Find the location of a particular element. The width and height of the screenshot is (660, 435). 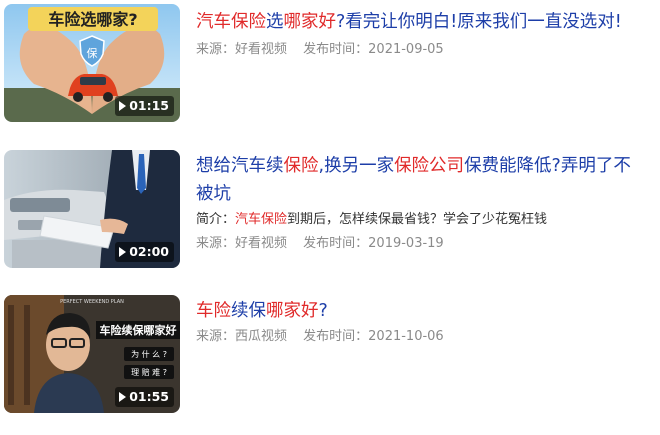

publish-date: 发布时间：2019-03-19 is located at coordinates (373, 243).